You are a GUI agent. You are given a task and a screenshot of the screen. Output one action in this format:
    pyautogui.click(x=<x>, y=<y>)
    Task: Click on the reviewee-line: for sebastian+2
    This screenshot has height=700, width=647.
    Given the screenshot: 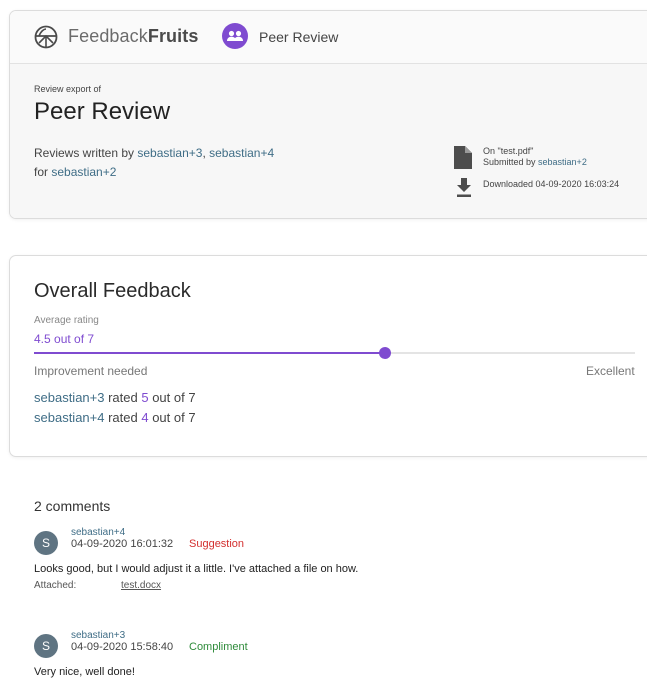 What is the action you would take?
    pyautogui.click(x=75, y=172)
    